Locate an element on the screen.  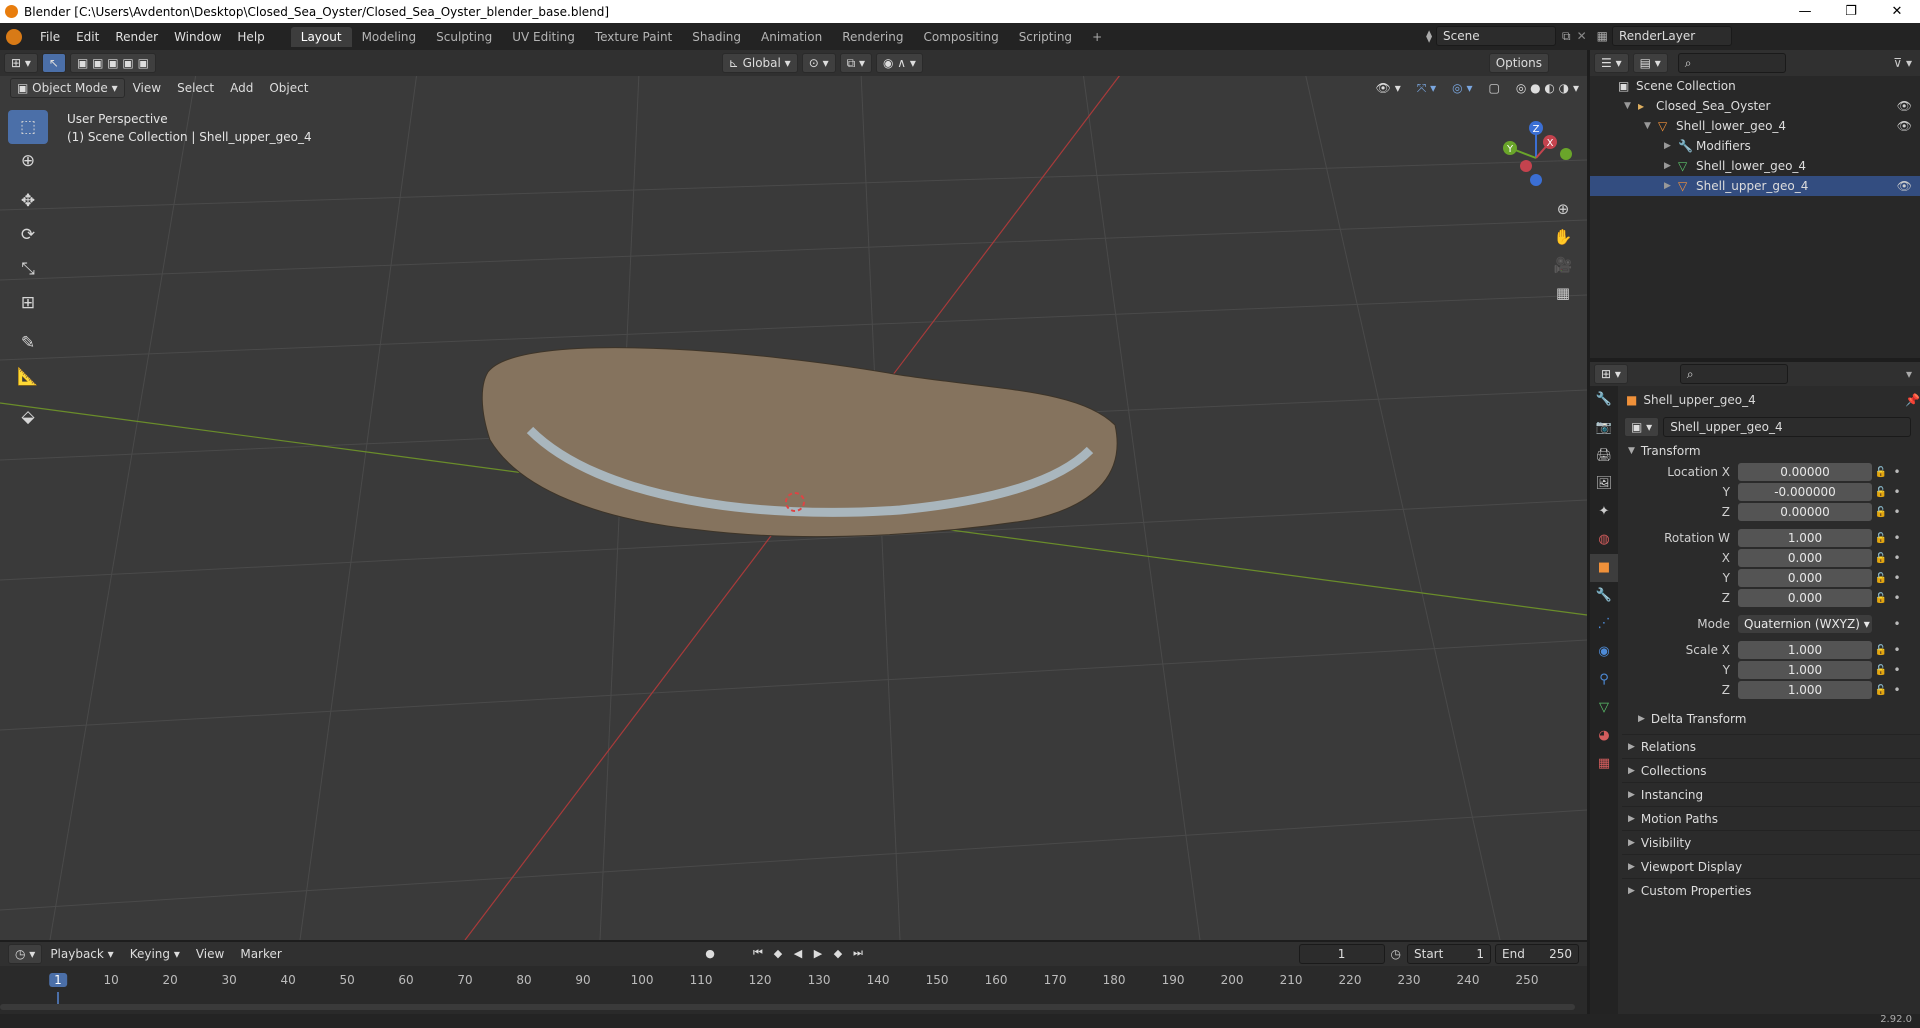
location-x-field: 0.00000 is located at coordinates (1805, 472).